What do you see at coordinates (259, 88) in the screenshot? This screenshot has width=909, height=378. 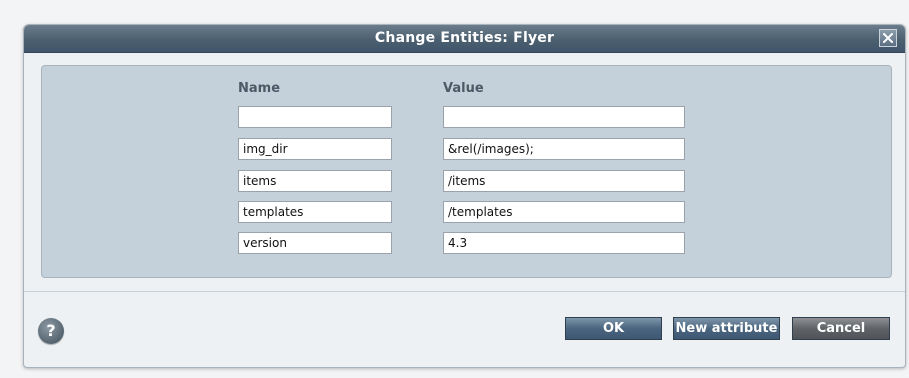 I see `name-column-header: Name` at bounding box center [259, 88].